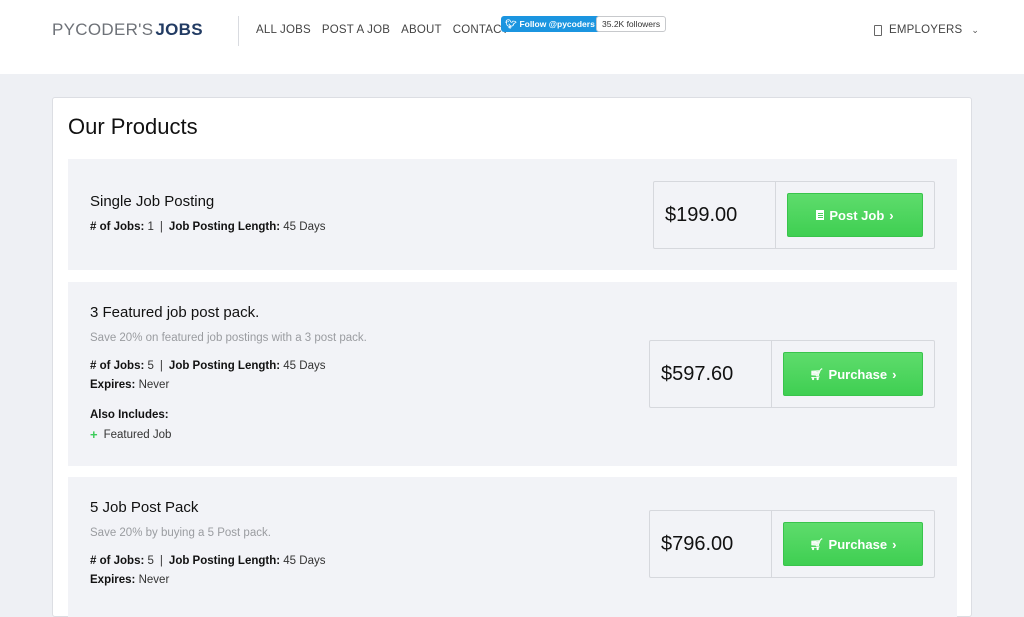 The image size is (1024, 617). Describe the element at coordinates (94, 434) in the screenshot. I see `plus-icon: +` at that location.